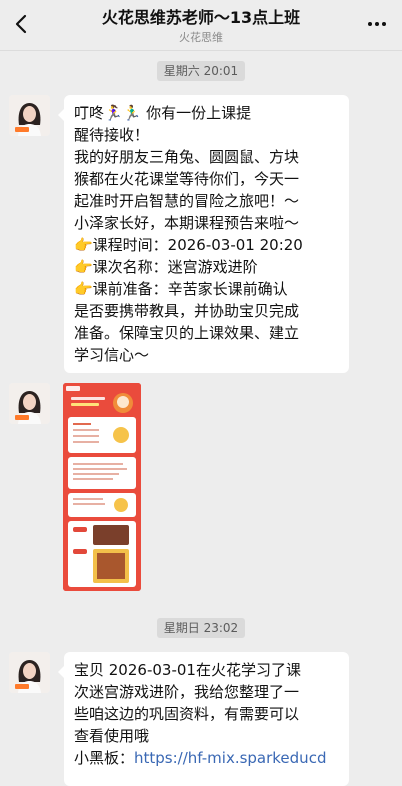  What do you see at coordinates (188, 245) in the screenshot?
I see `message-line: 👉课程时间：2026-03-01 20:20` at bounding box center [188, 245].